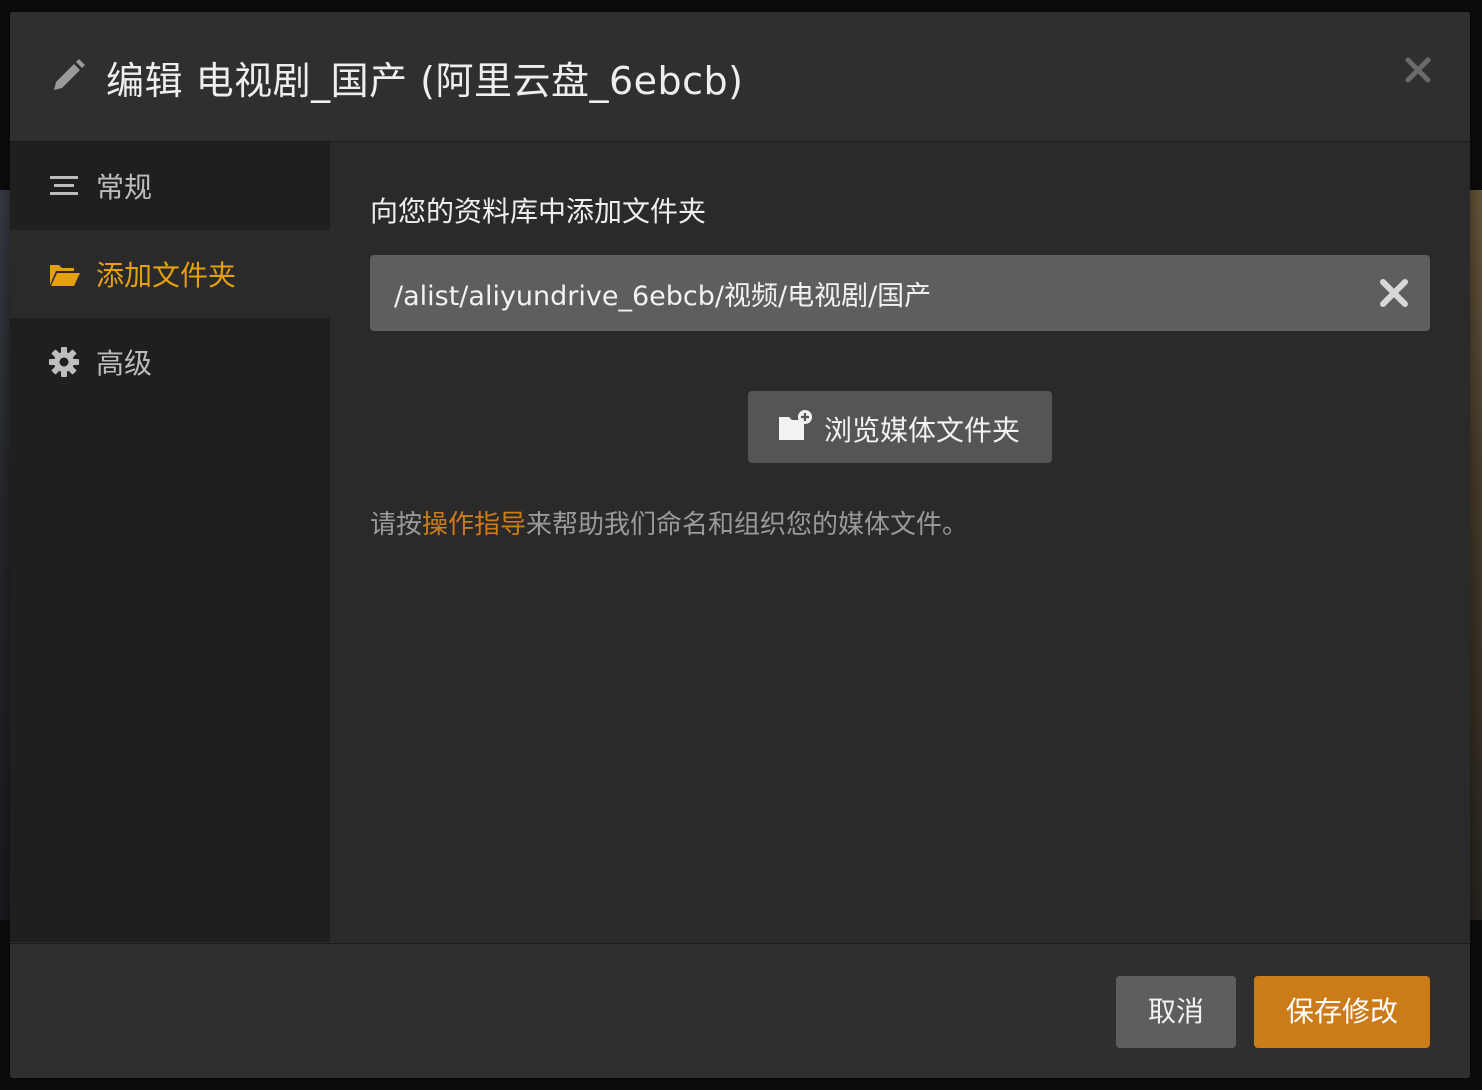  What do you see at coordinates (396, 525) in the screenshot?
I see `help-text-prefix: 请按` at bounding box center [396, 525].